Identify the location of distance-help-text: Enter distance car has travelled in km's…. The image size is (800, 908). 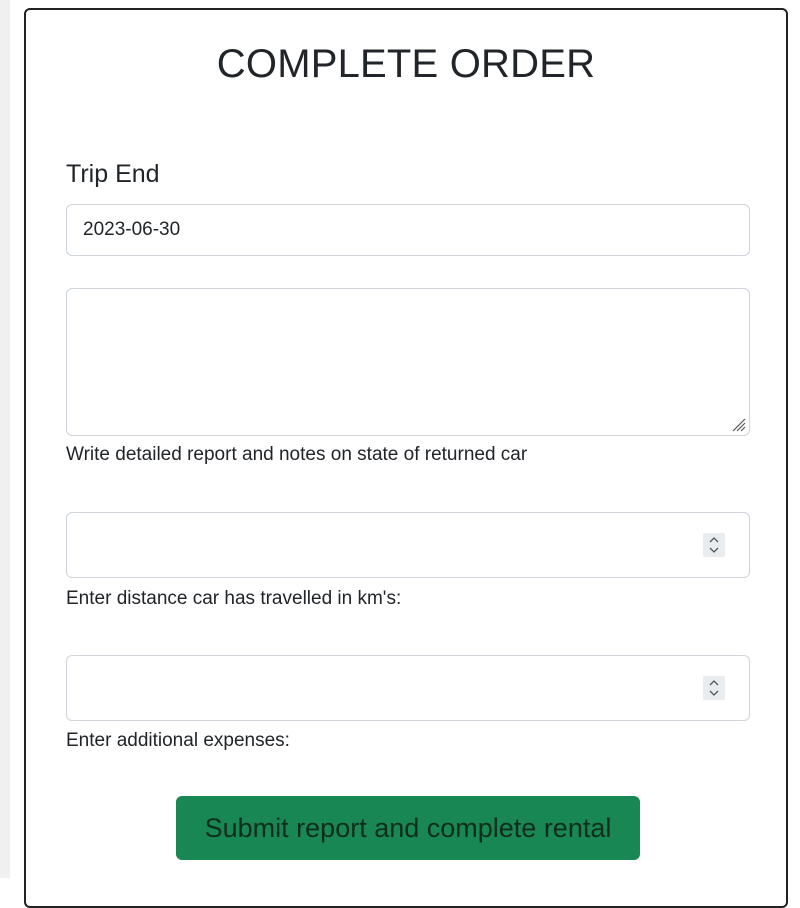
(234, 598).